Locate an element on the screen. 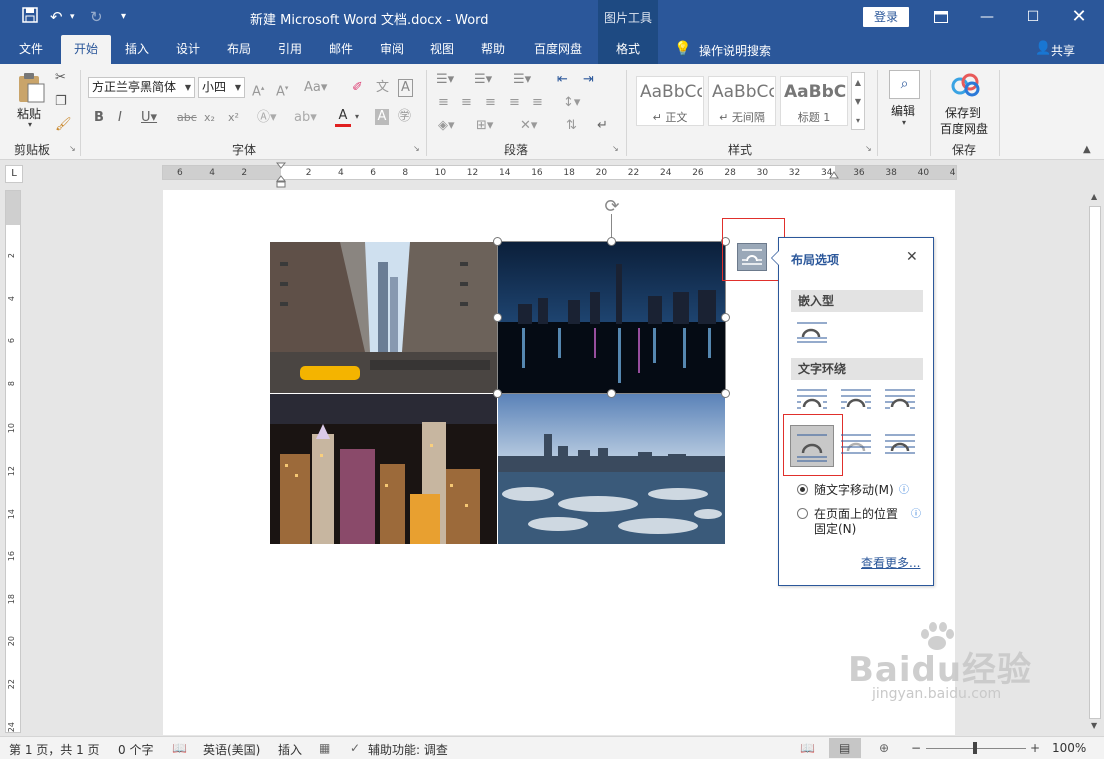 The width and height of the screenshot is (1104, 759). fix-position-label-line2: 固定(N) is located at coordinates (835, 528).